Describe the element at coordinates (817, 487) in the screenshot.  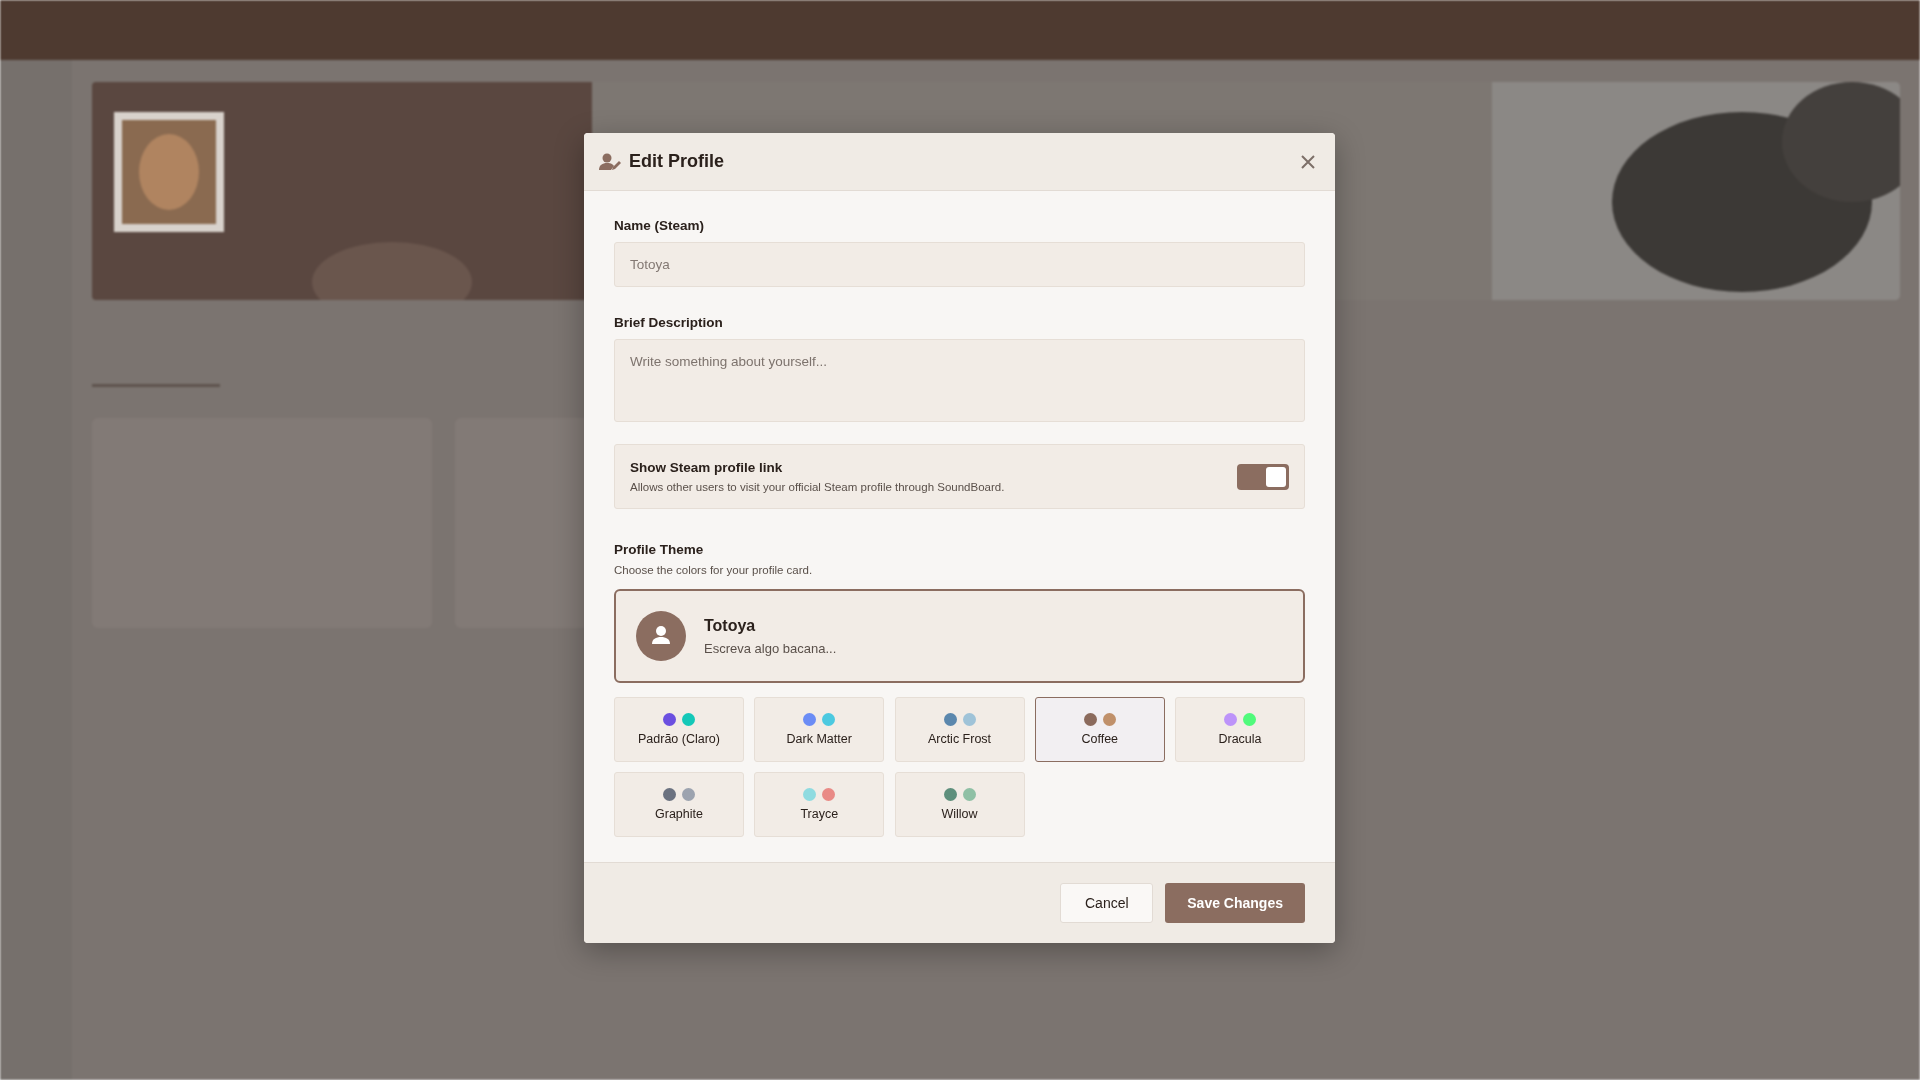
I see `setting-description: Allows other users to visit your official Steam profile through SoundBoard.` at that location.